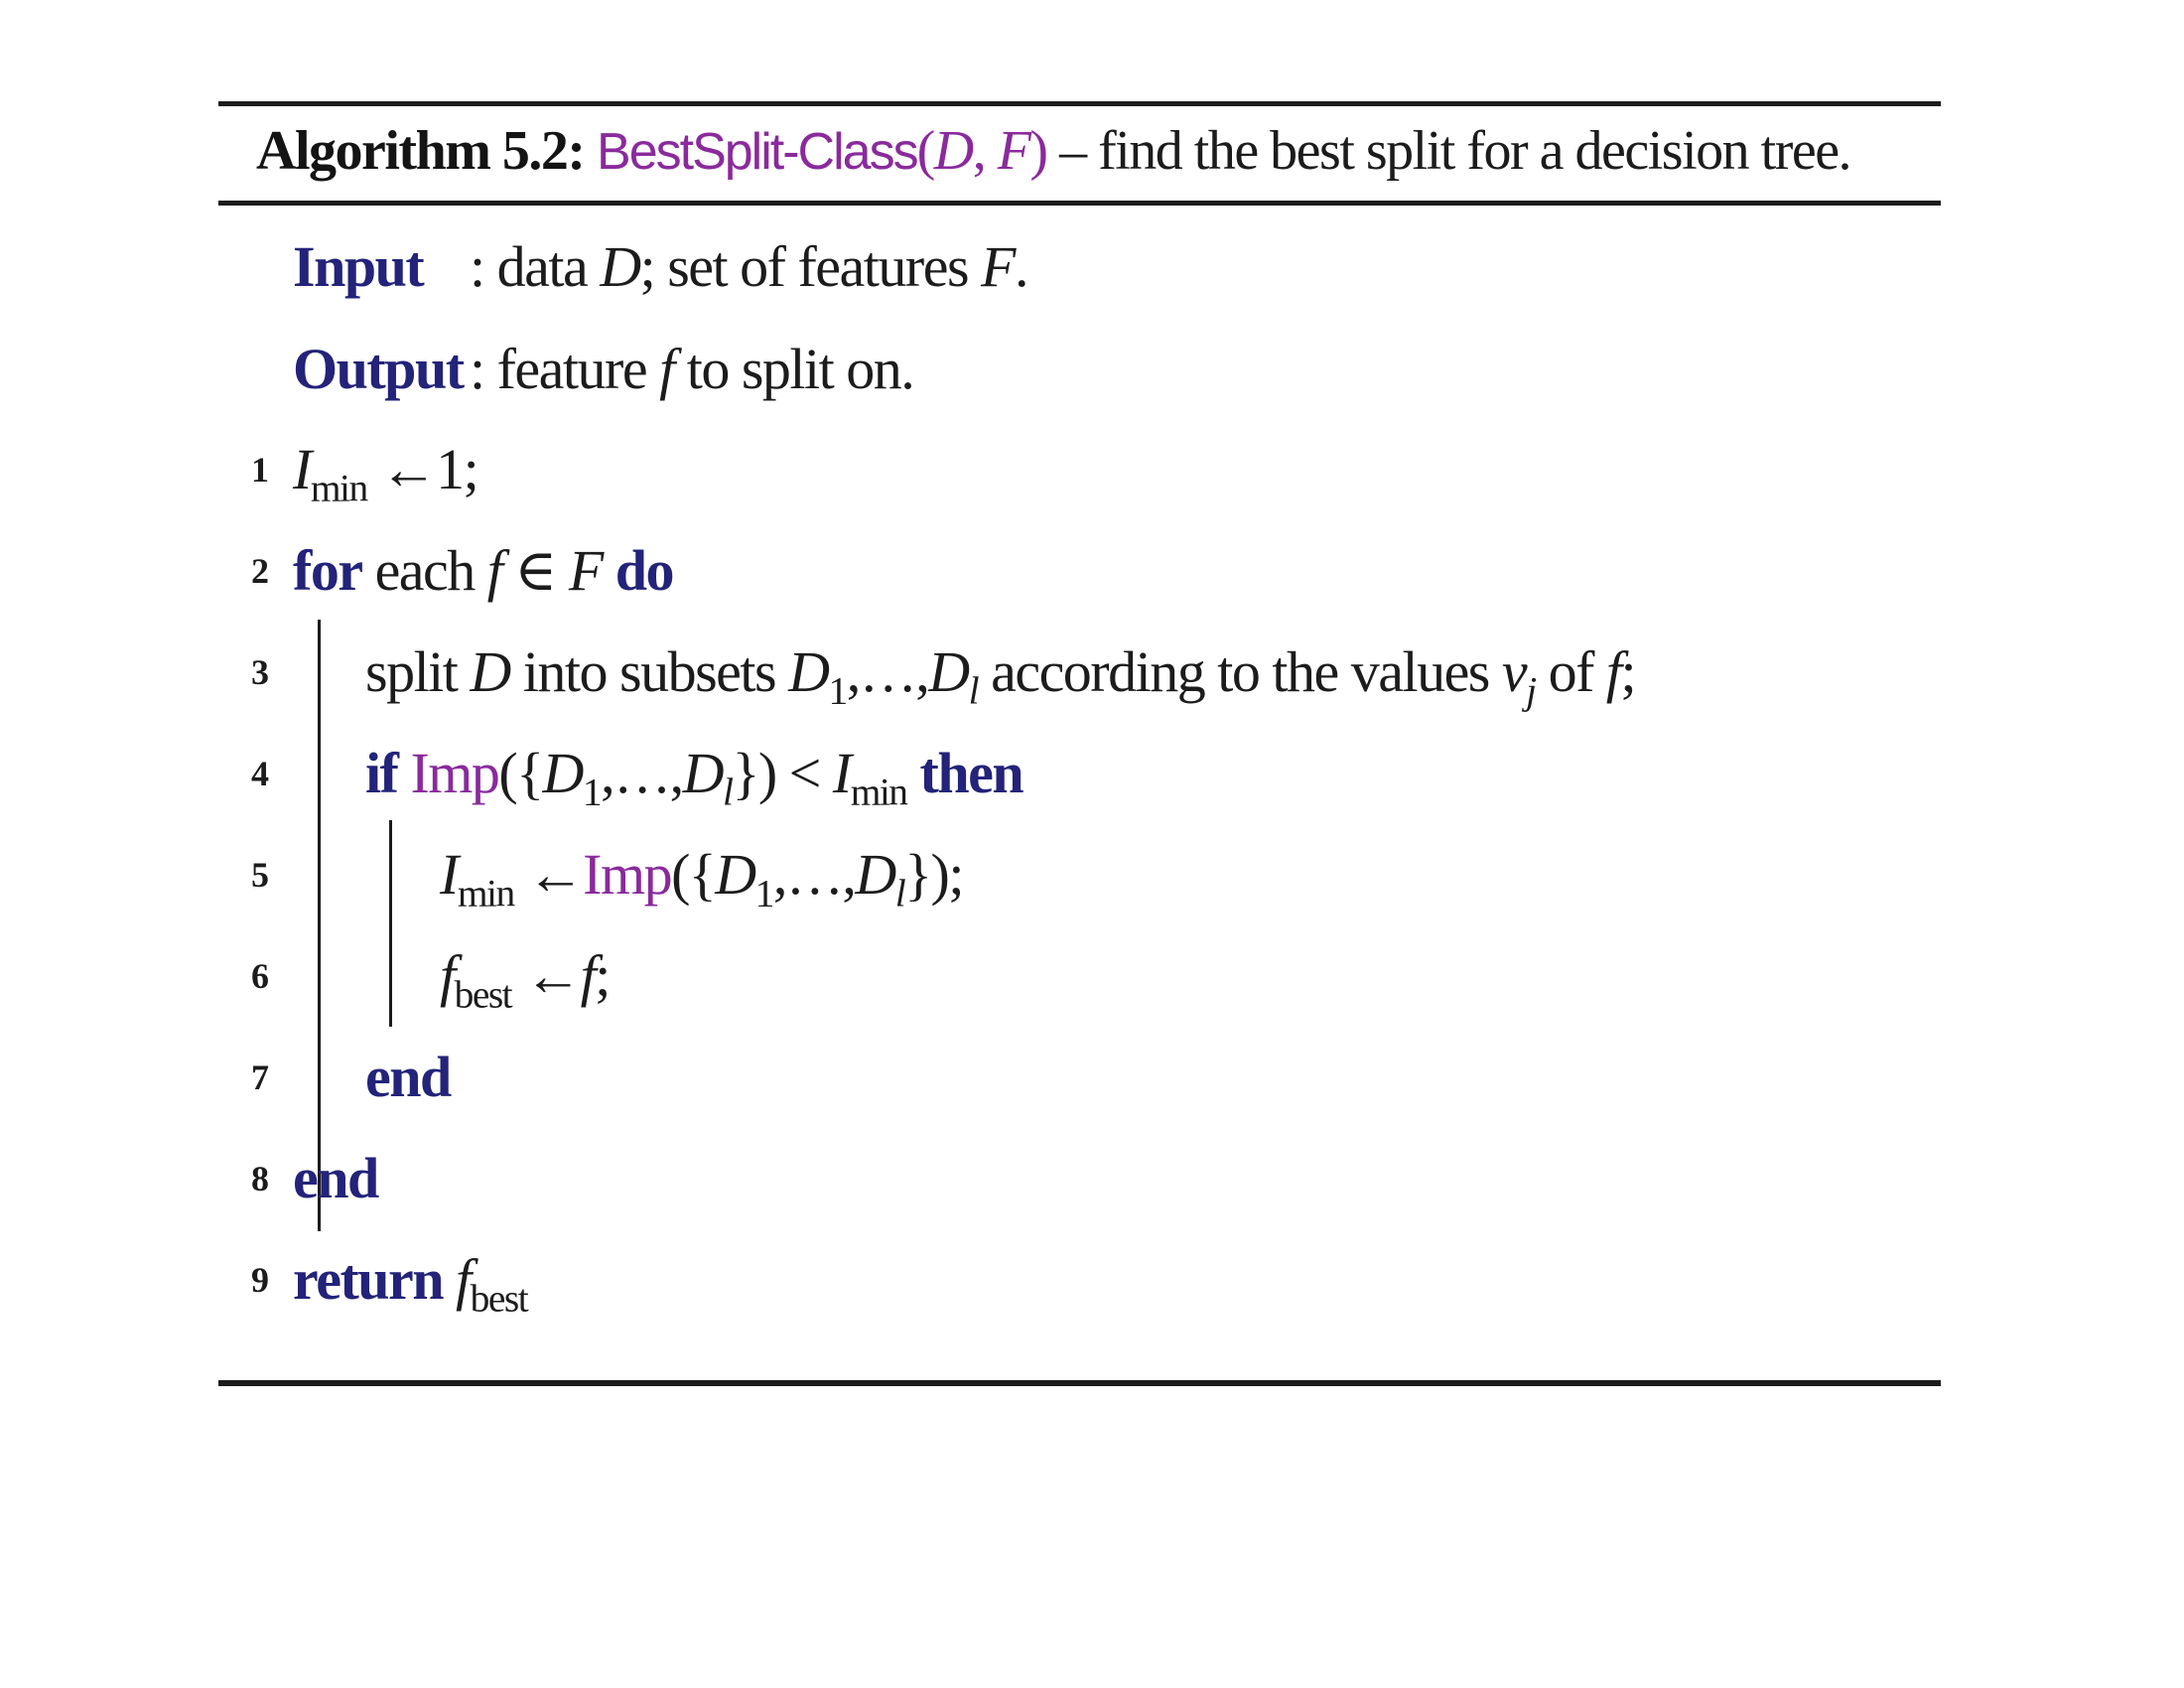  What do you see at coordinates (422, 469) in the screenshot?
I see `assign-text: ←1;` at bounding box center [422, 469].